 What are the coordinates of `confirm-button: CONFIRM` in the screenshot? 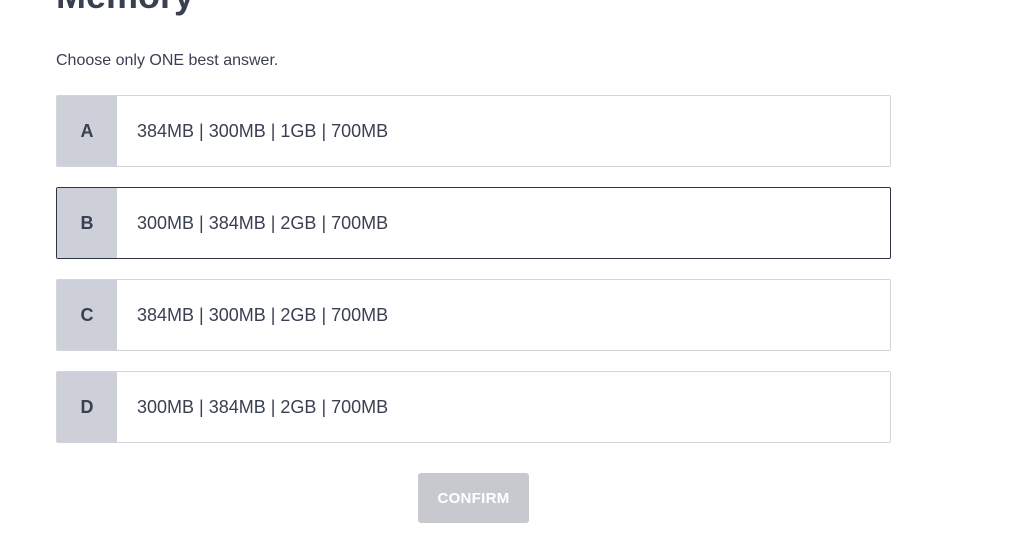 It's located at (473, 498).